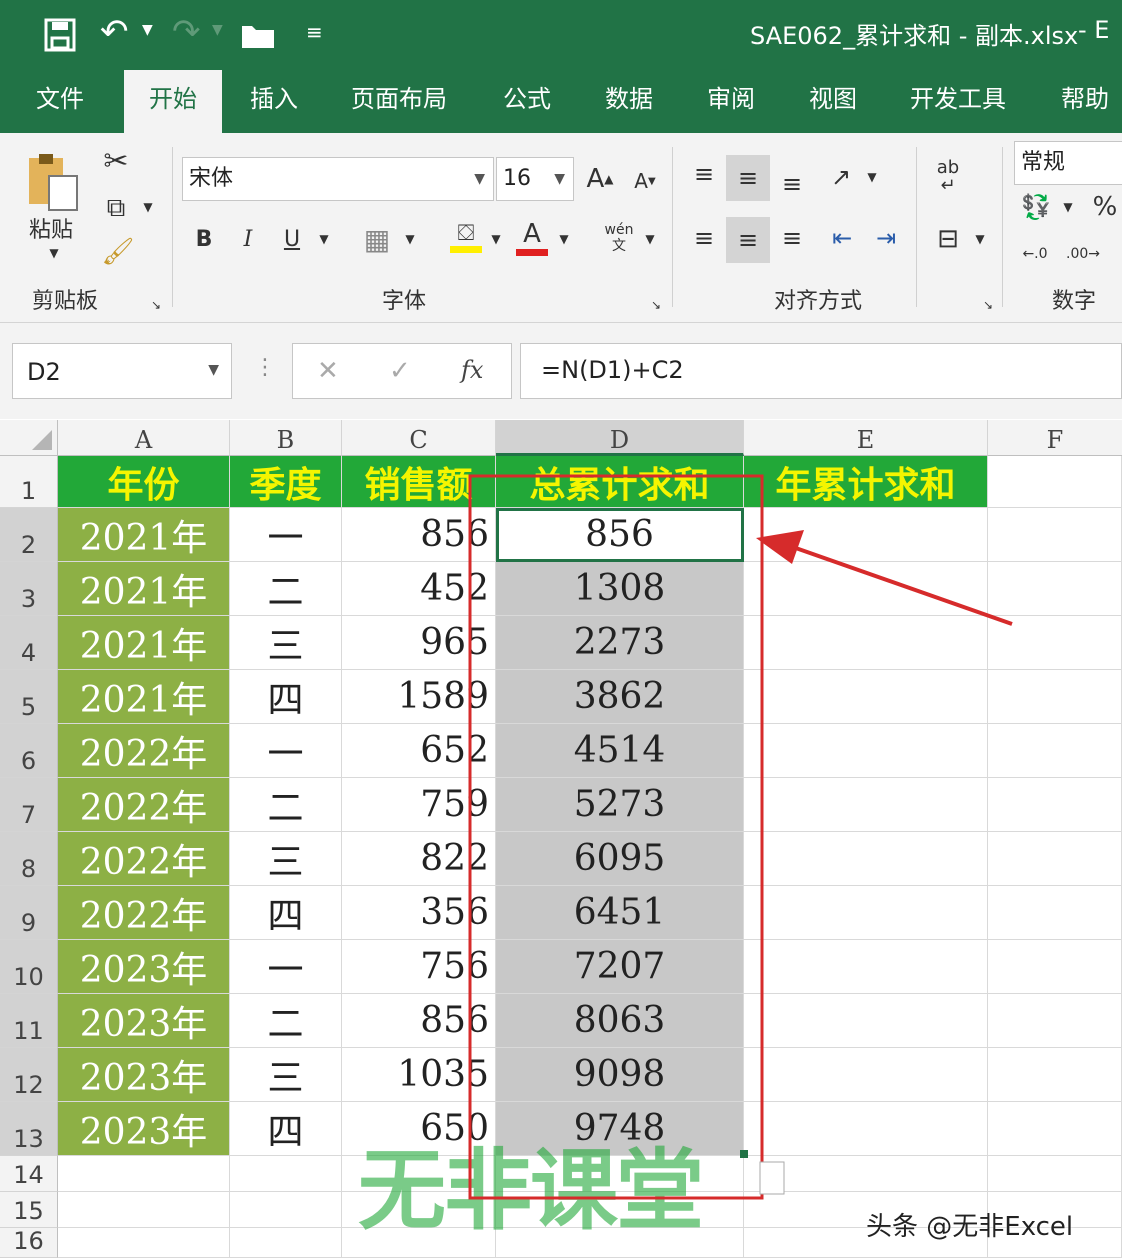 This screenshot has width=1122, height=1258. I want to click on quick-analysis-icon, so click(772, 1178).